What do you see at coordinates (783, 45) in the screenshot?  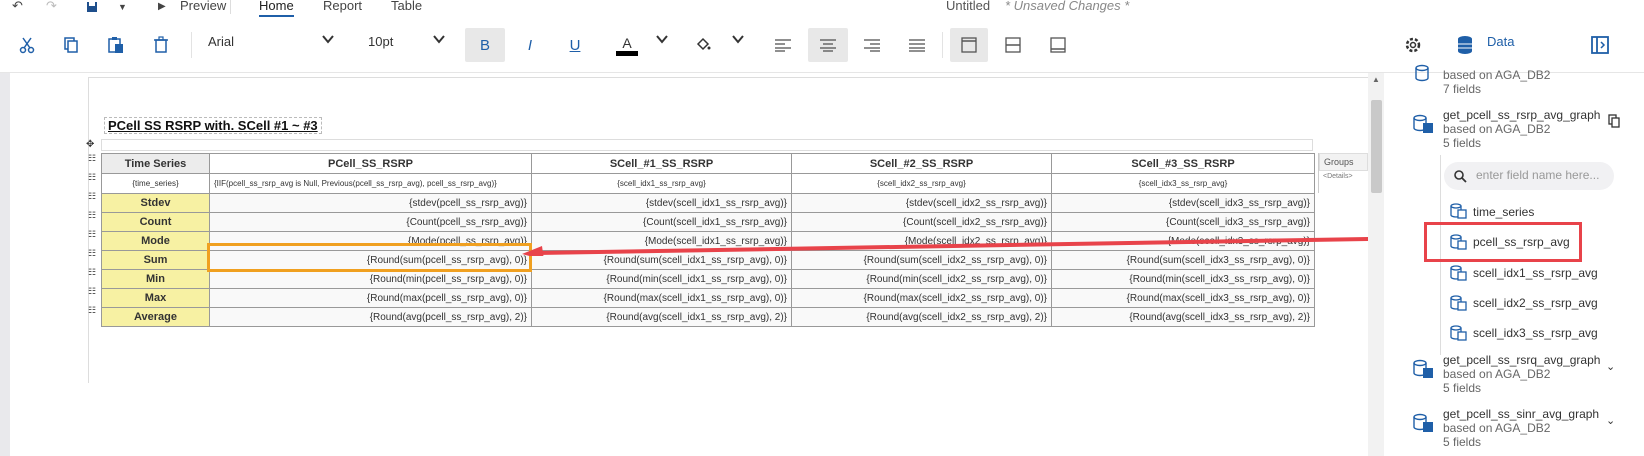 I see `align-left-button` at bounding box center [783, 45].